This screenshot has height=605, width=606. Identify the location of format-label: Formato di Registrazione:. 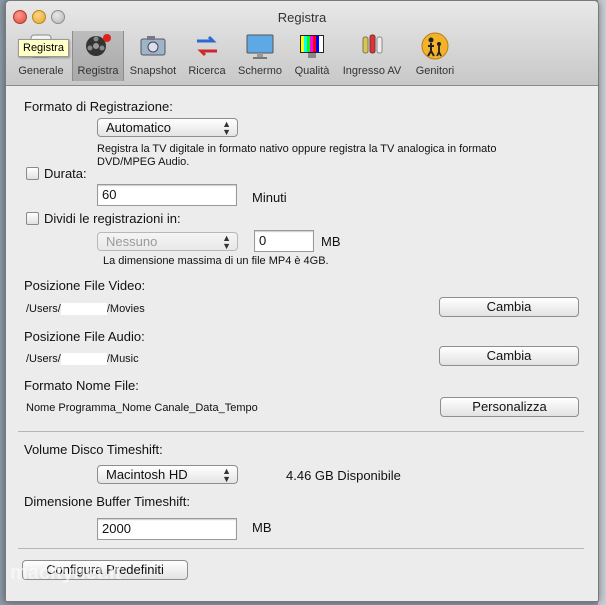
(98, 106).